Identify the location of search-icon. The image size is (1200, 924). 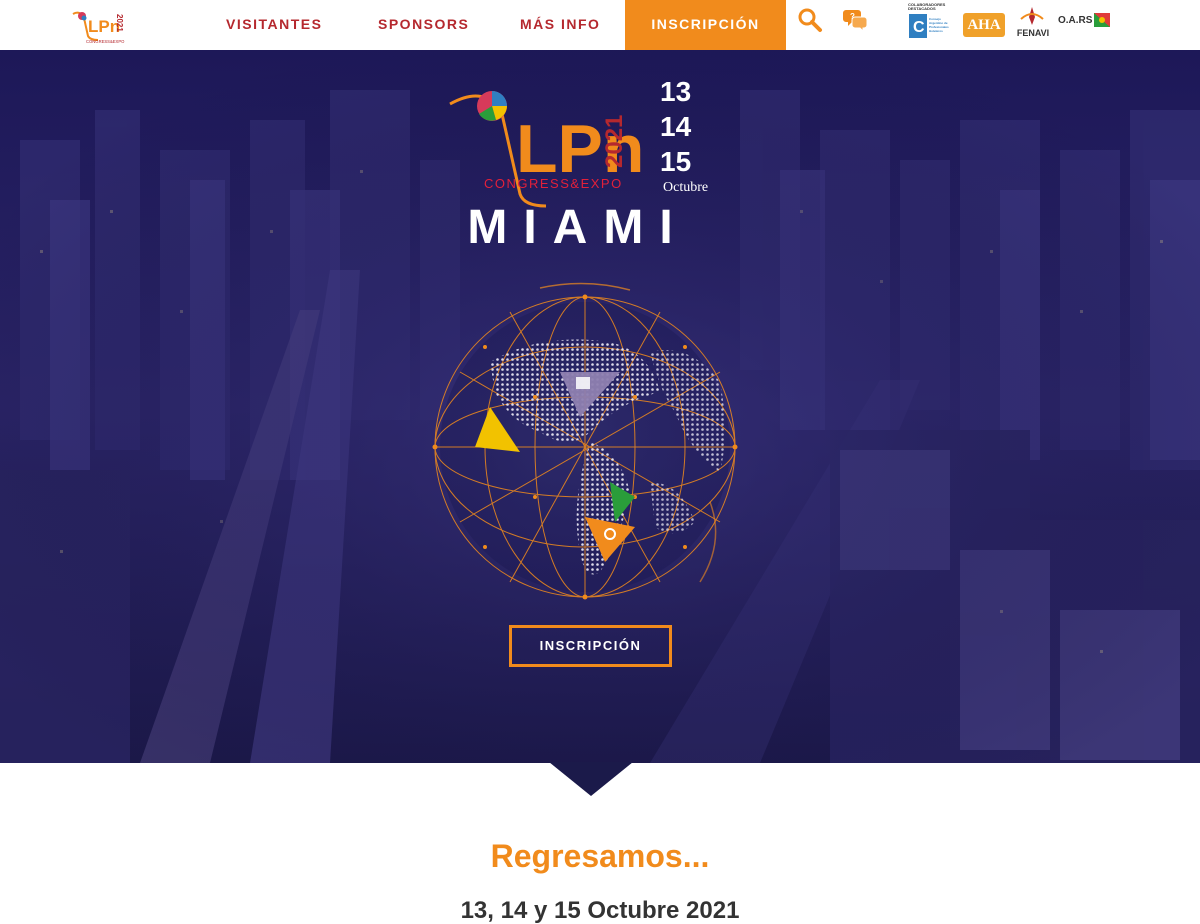
(810, 20).